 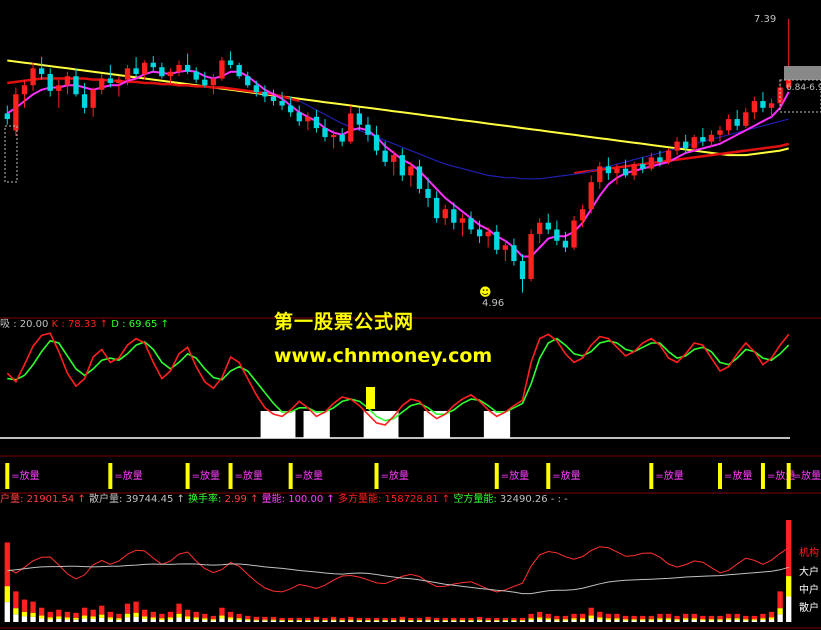 I want to click on candle, so click(x=574, y=232).